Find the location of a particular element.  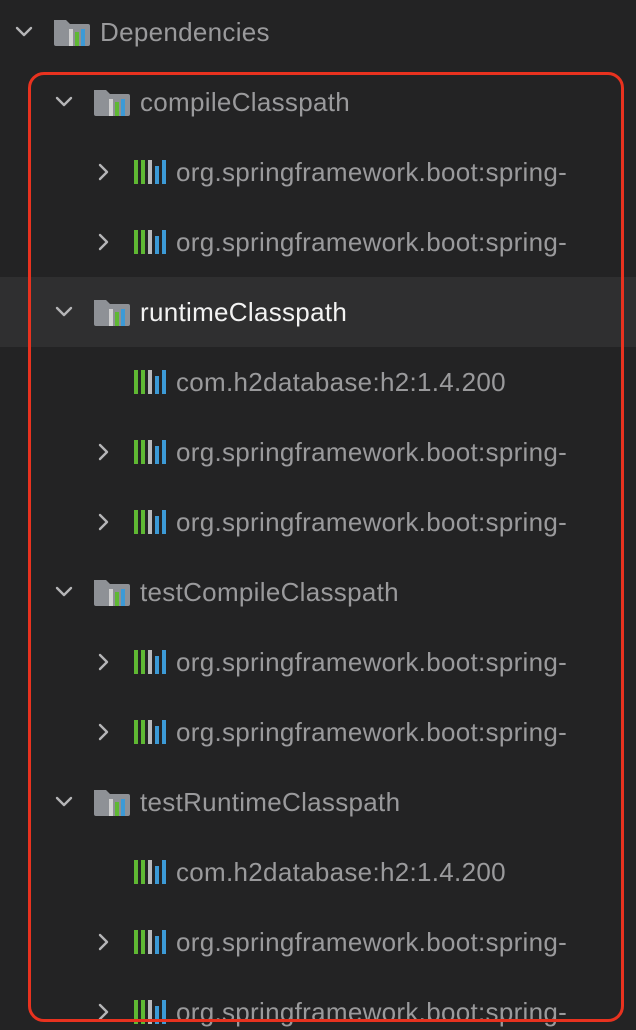

configuration-node: testCompileClasspath is located at coordinates (318, 592).